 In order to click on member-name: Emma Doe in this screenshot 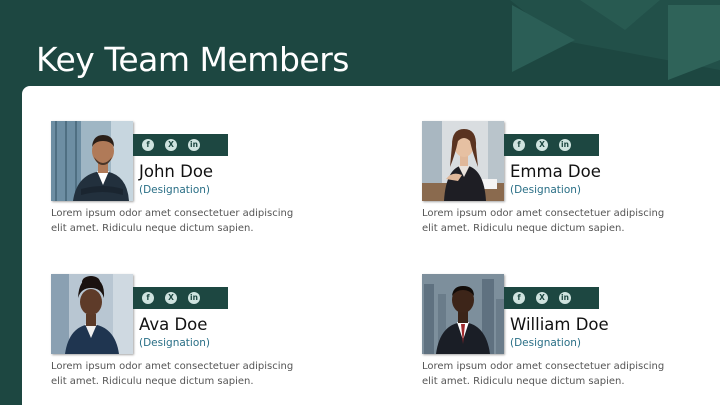, I will do `click(555, 171)`.